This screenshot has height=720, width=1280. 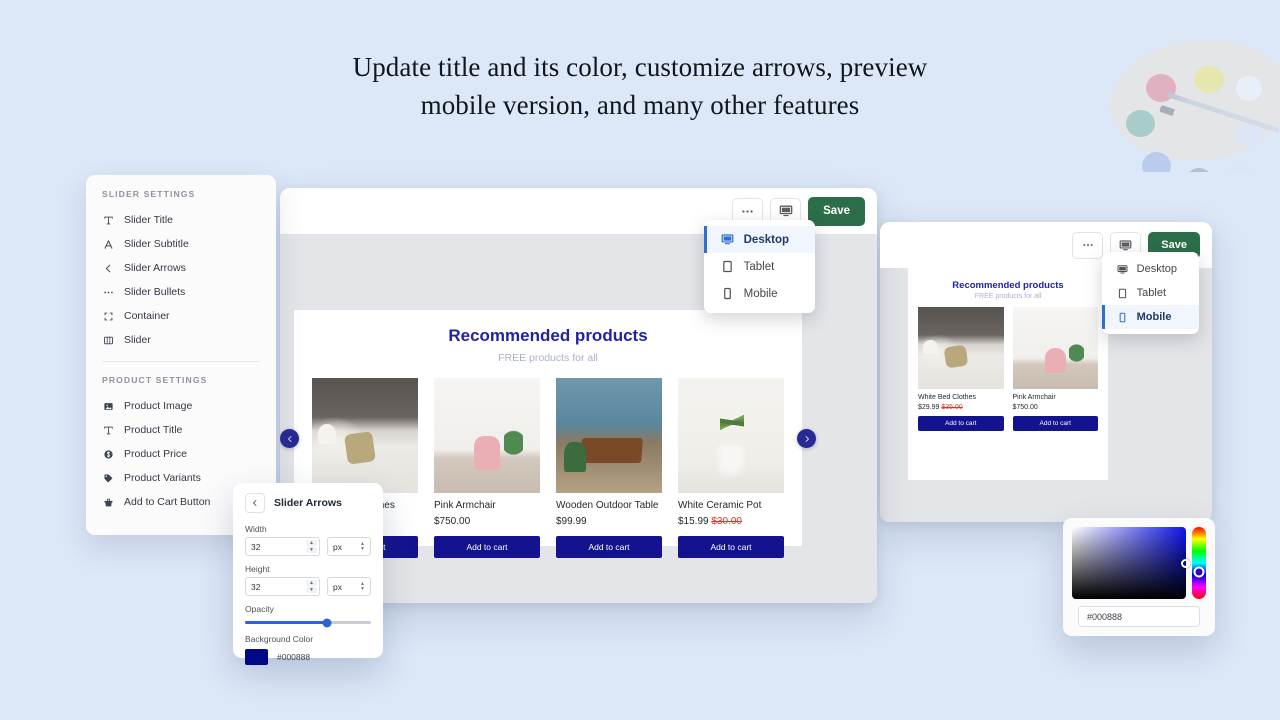 What do you see at coordinates (155, 268) in the screenshot?
I see `sidebar-item-label: Slider Arrows` at bounding box center [155, 268].